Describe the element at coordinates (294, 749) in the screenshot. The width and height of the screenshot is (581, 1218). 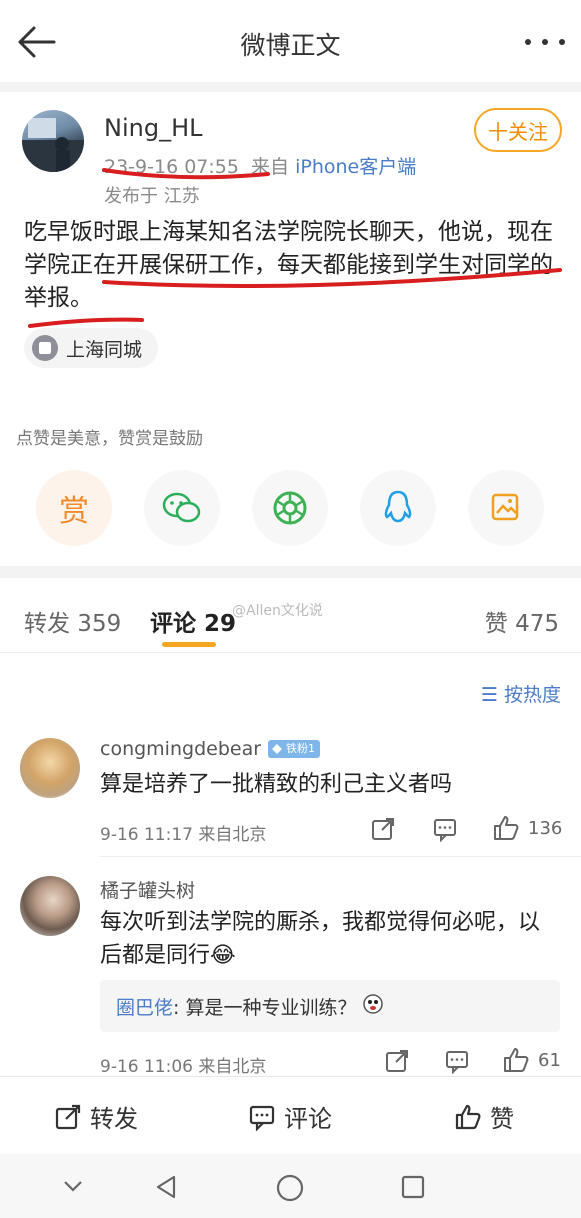
I see `fan-badge: 铁粉1` at that location.